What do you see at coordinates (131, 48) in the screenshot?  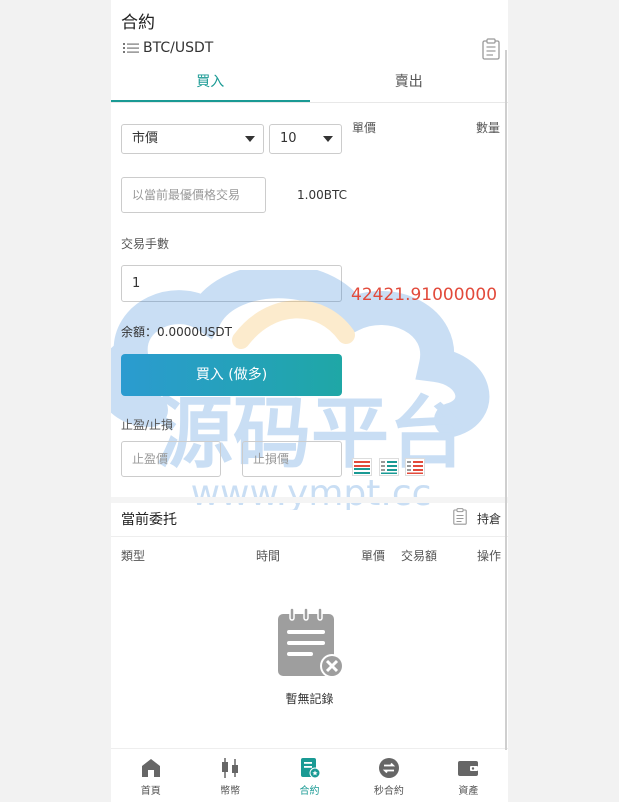 I see `list-icon` at bounding box center [131, 48].